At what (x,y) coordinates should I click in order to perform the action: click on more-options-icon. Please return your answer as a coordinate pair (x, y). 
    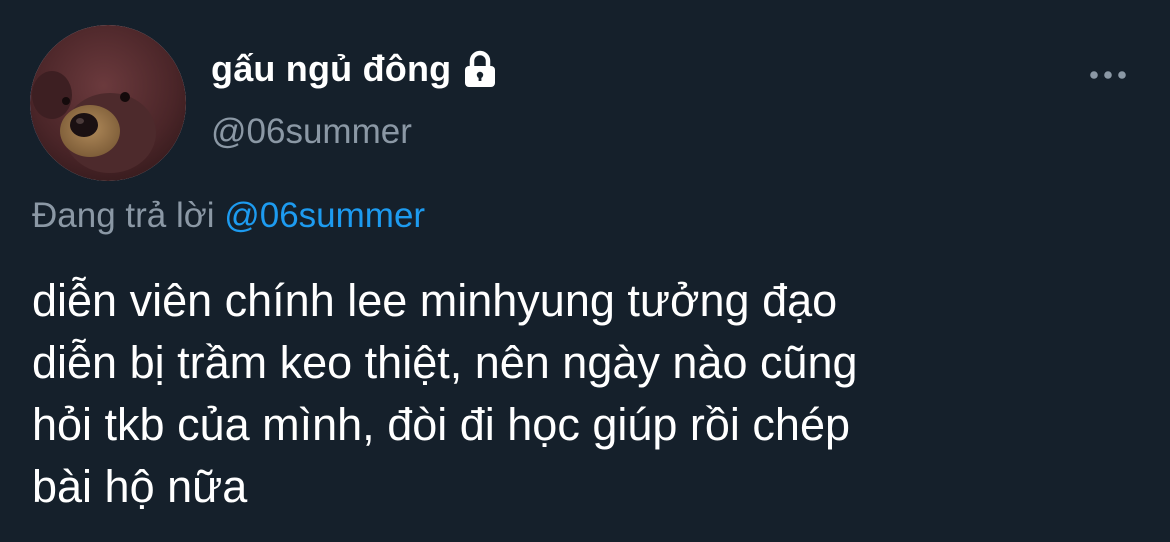
    Looking at the image, I should click on (1108, 75).